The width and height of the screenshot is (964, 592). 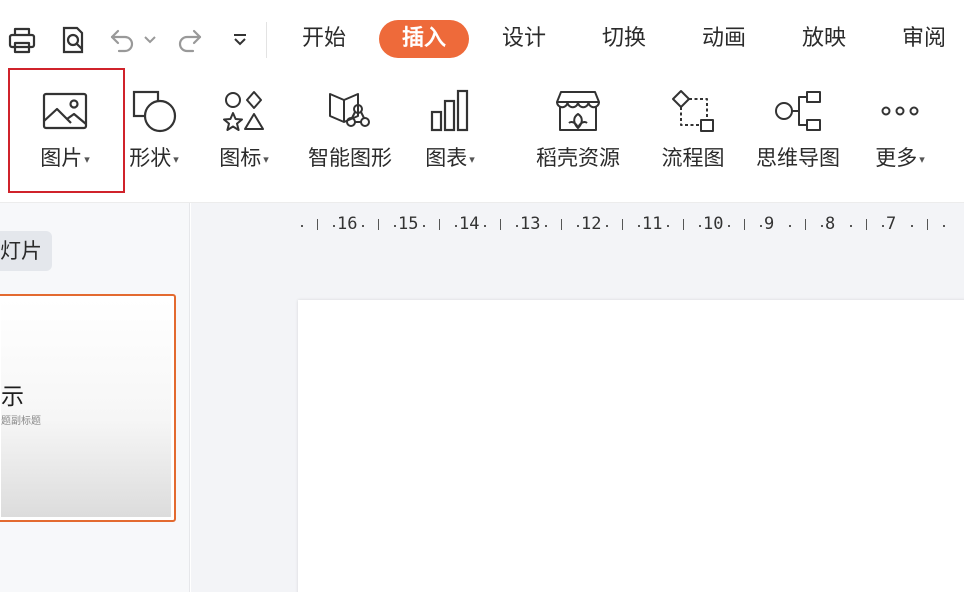 I want to click on more-button: 更多 ▾, so click(x=900, y=140).